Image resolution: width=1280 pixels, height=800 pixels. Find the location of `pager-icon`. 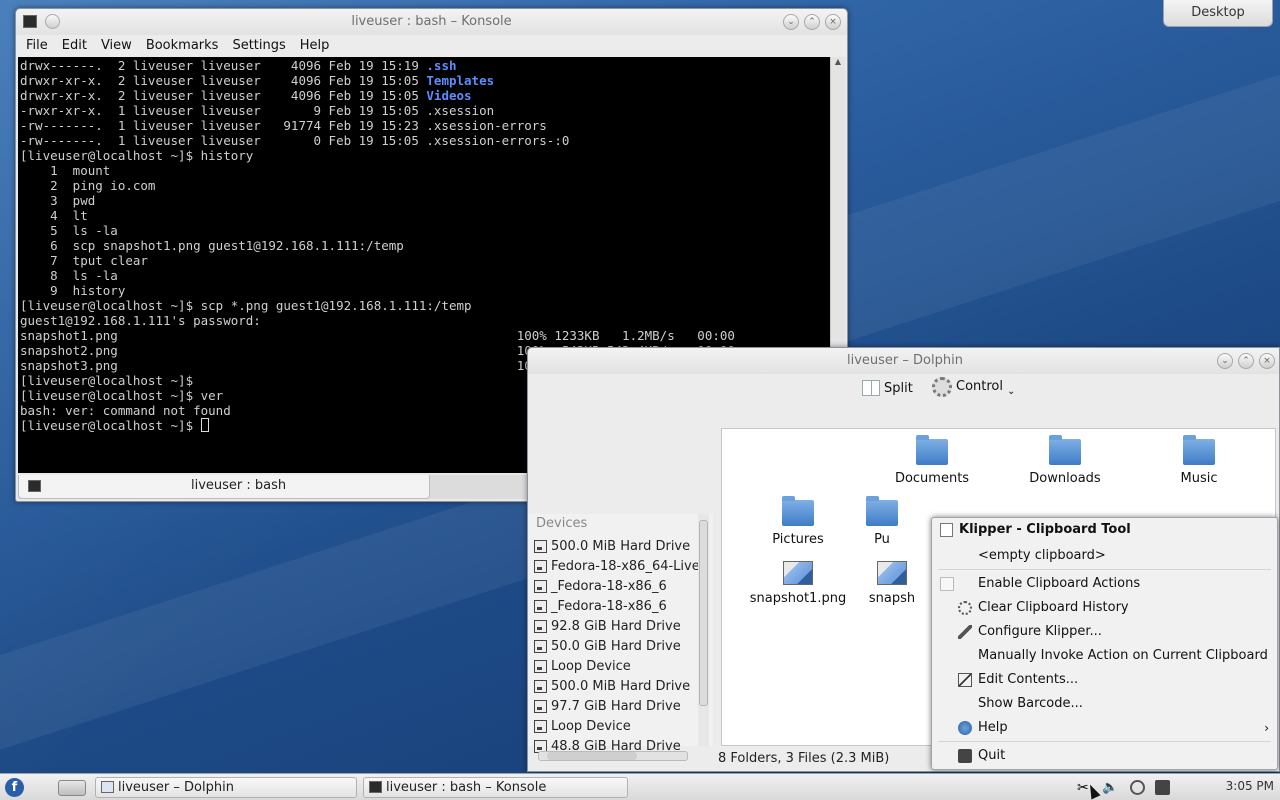

pager-icon is located at coordinates (72, 788).